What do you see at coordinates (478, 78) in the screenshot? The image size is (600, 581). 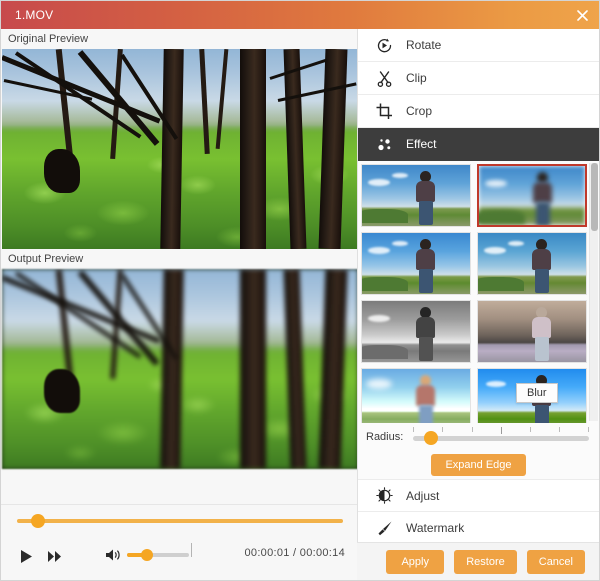 I see `tool-item-clip: Clip` at bounding box center [478, 78].